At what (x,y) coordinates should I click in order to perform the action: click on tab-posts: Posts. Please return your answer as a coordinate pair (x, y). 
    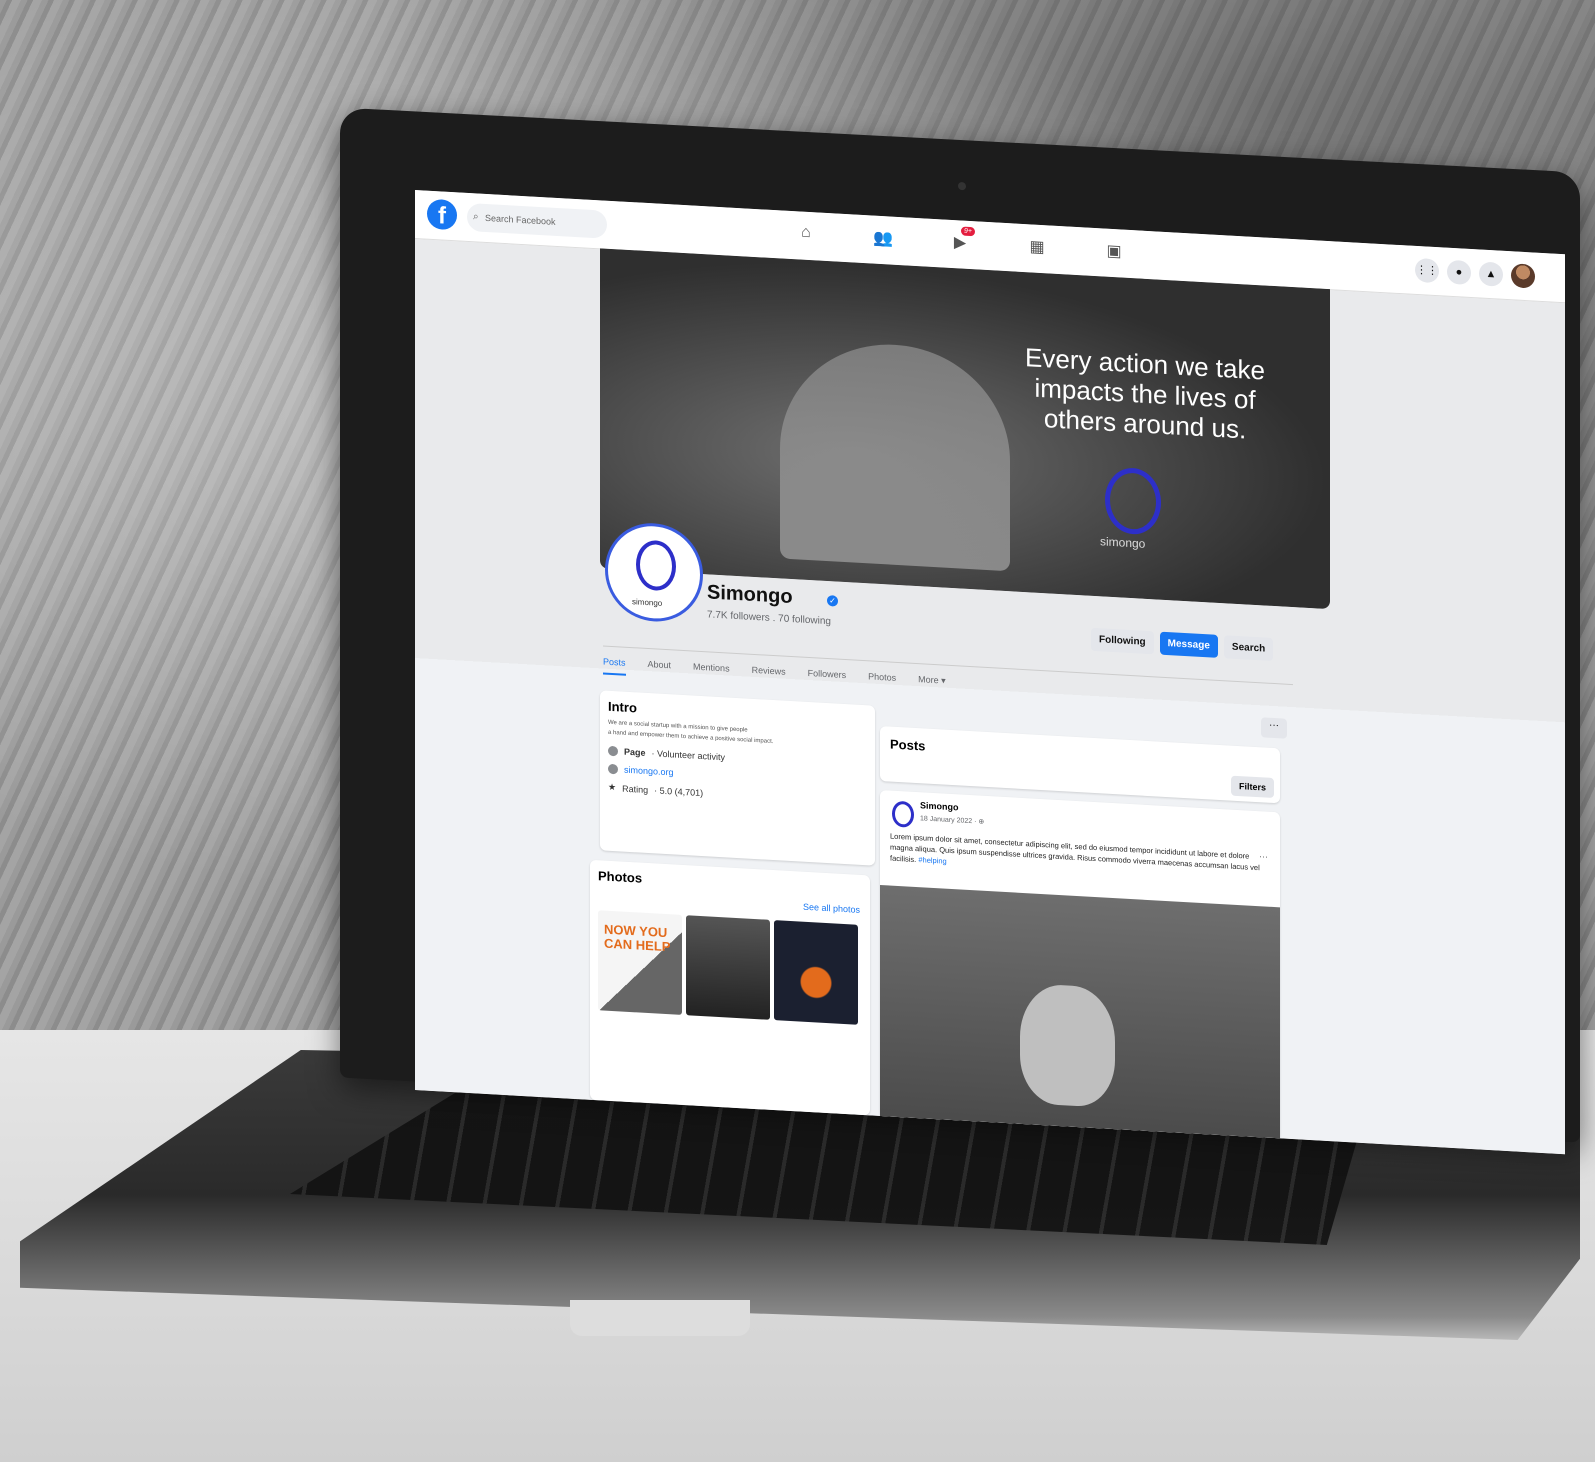
    Looking at the image, I should click on (614, 666).